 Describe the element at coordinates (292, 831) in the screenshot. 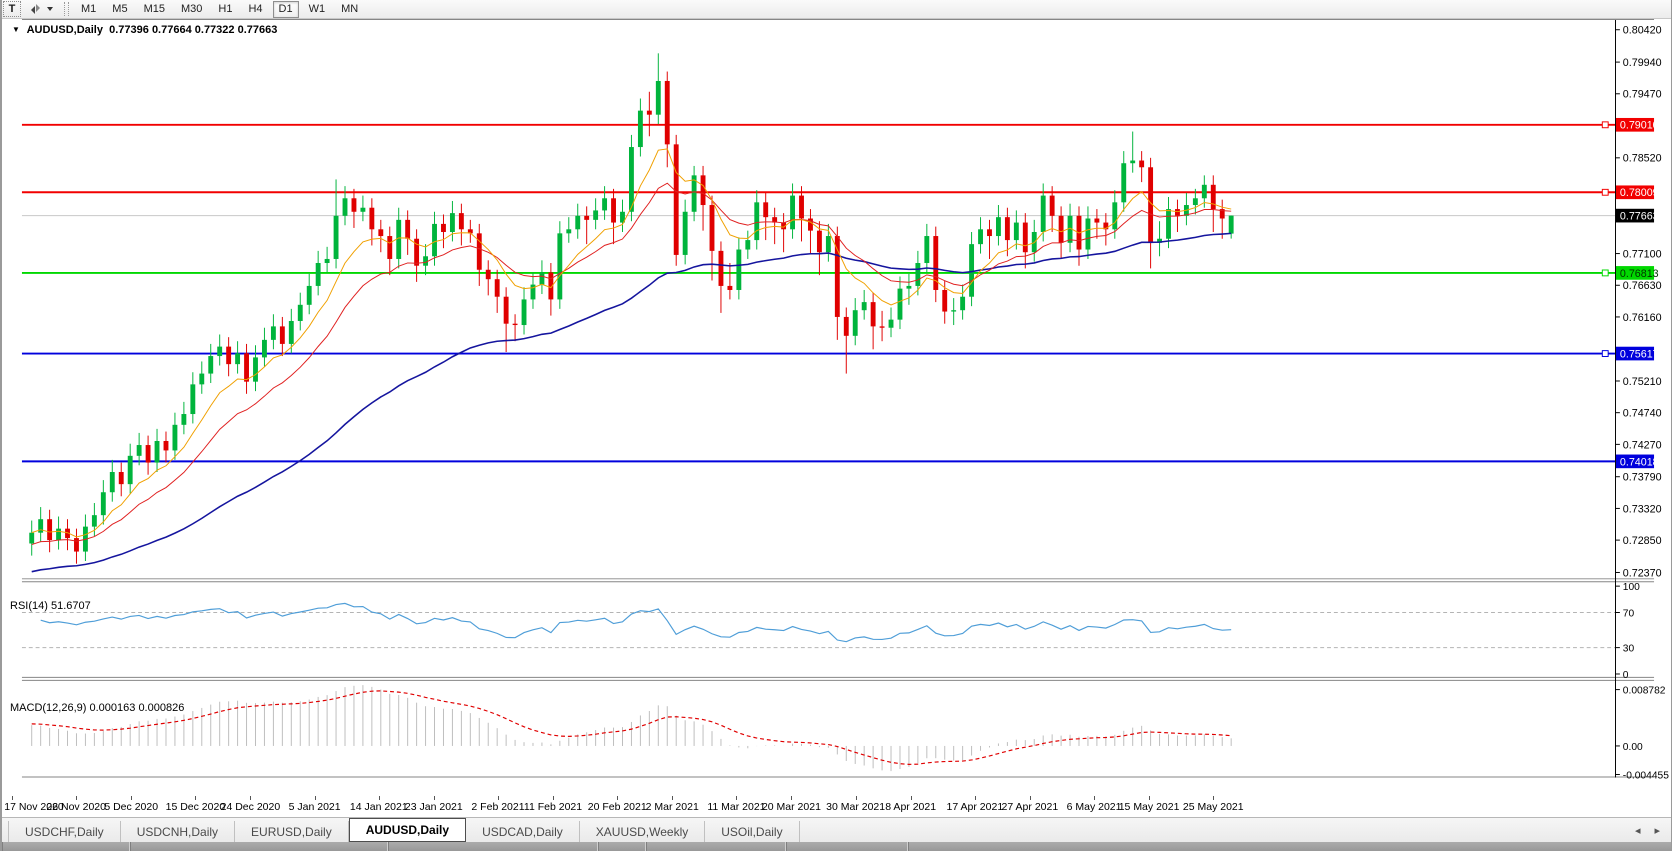

I see `chart-tab-eurusd: EURUSD,Daily` at that location.